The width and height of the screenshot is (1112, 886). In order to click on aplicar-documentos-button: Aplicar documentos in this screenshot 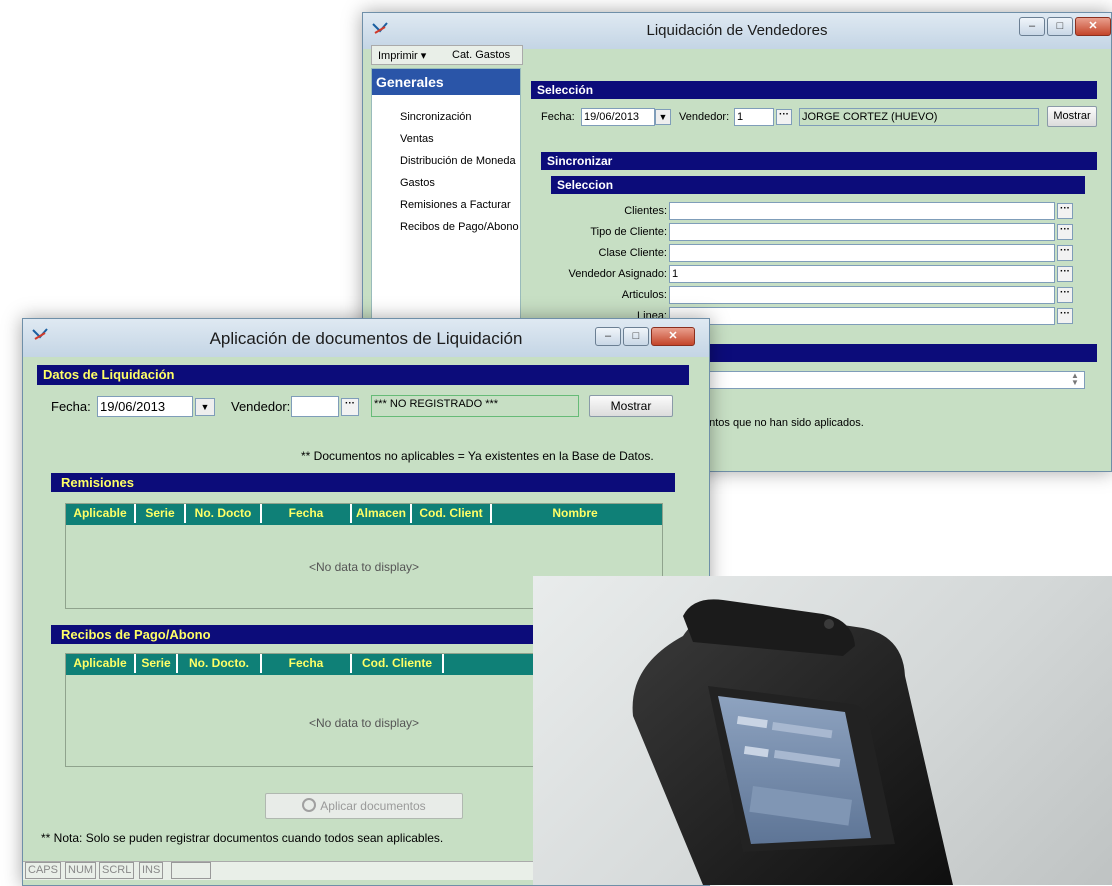, I will do `click(364, 806)`.